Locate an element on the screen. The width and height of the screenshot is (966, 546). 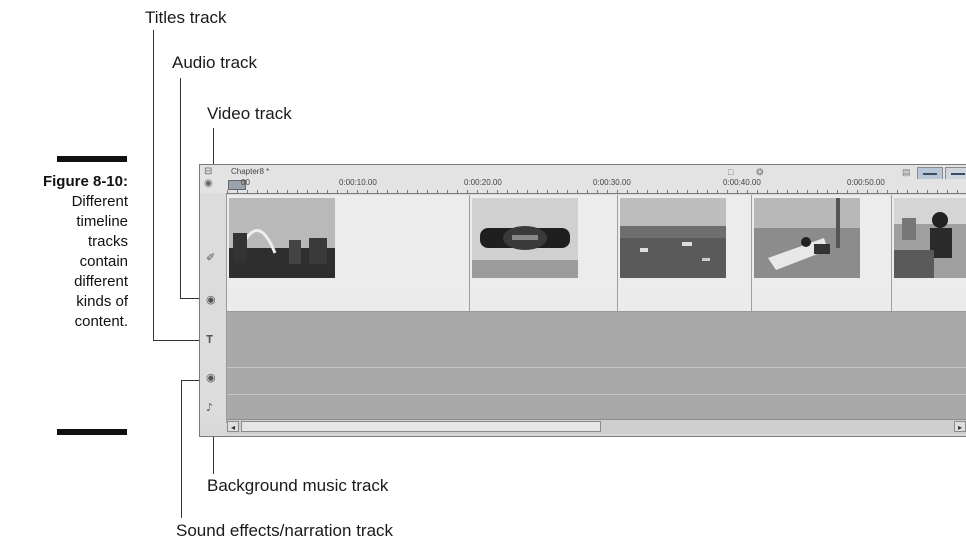
chapter-marker-icon: □ is located at coordinates (730, 172).